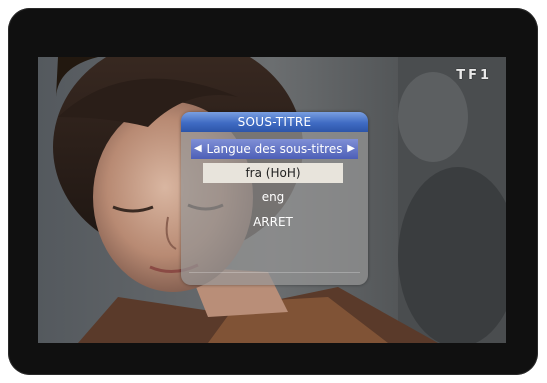  What do you see at coordinates (198, 149) in the screenshot?
I see `arrow-left-icon: ◀` at bounding box center [198, 149].